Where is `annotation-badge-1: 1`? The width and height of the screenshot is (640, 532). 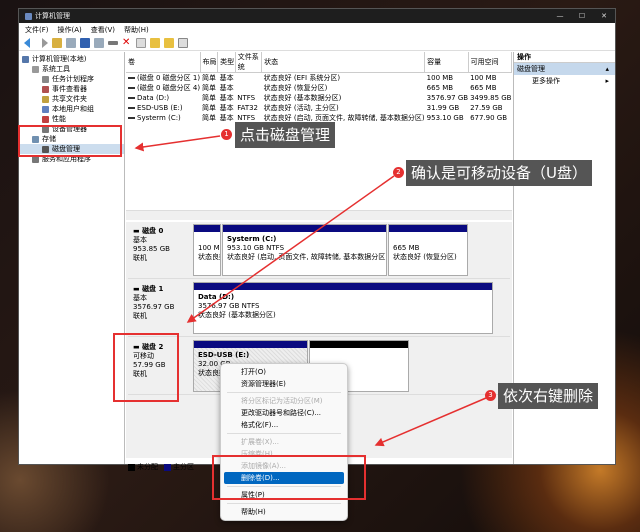
annotation-badge-1: 1 is located at coordinates (226, 134).